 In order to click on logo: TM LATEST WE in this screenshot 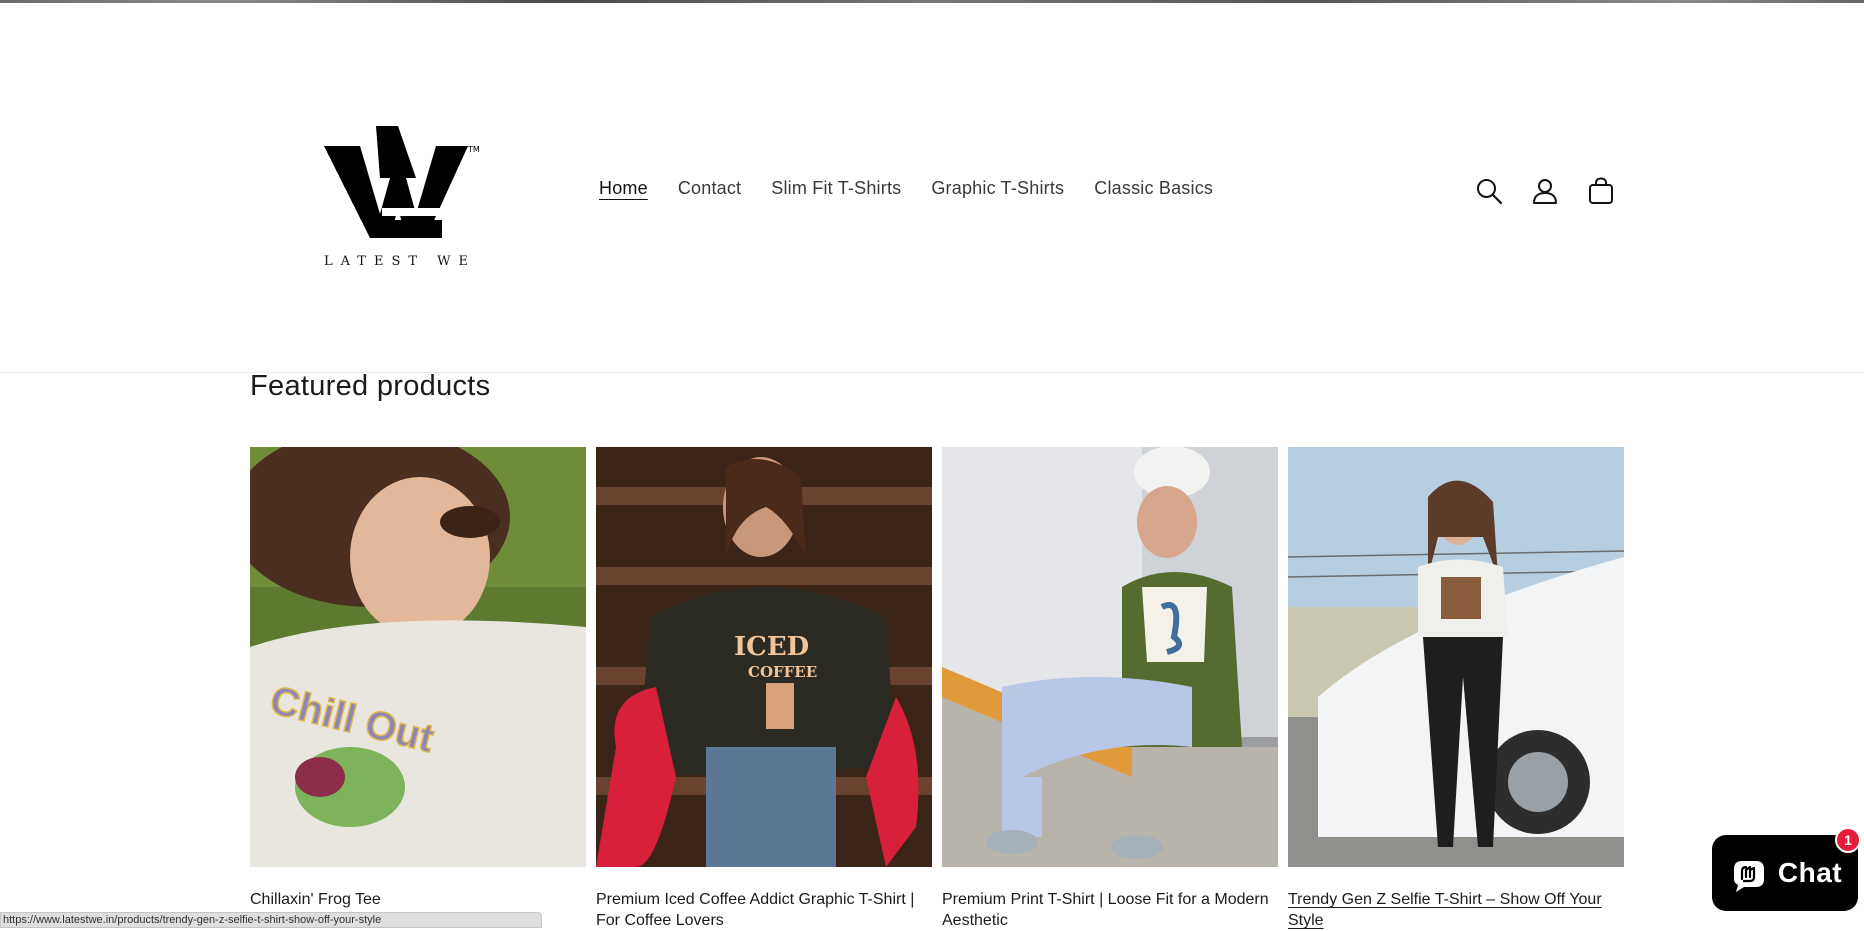, I will do `click(403, 196)`.